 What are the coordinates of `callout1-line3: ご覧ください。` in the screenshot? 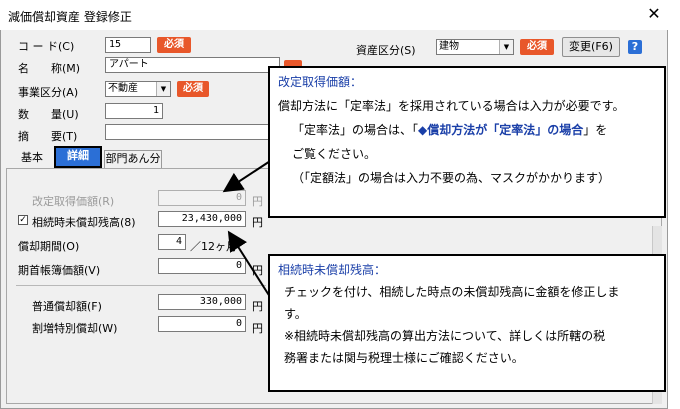 It's located at (334, 154).